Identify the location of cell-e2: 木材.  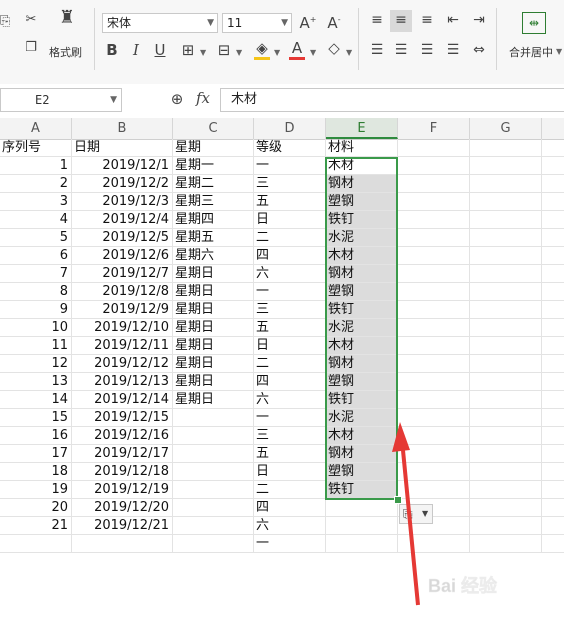
(362, 166).